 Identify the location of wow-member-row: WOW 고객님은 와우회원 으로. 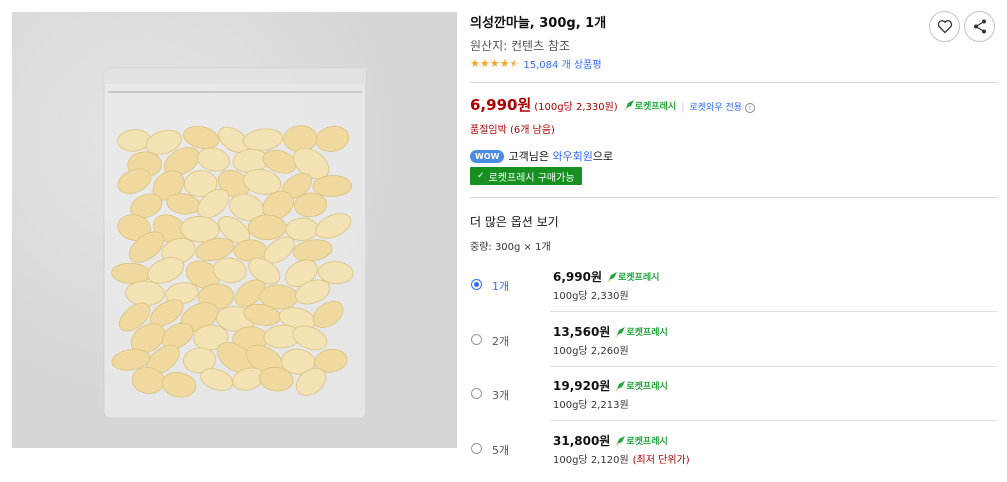
(541, 156).